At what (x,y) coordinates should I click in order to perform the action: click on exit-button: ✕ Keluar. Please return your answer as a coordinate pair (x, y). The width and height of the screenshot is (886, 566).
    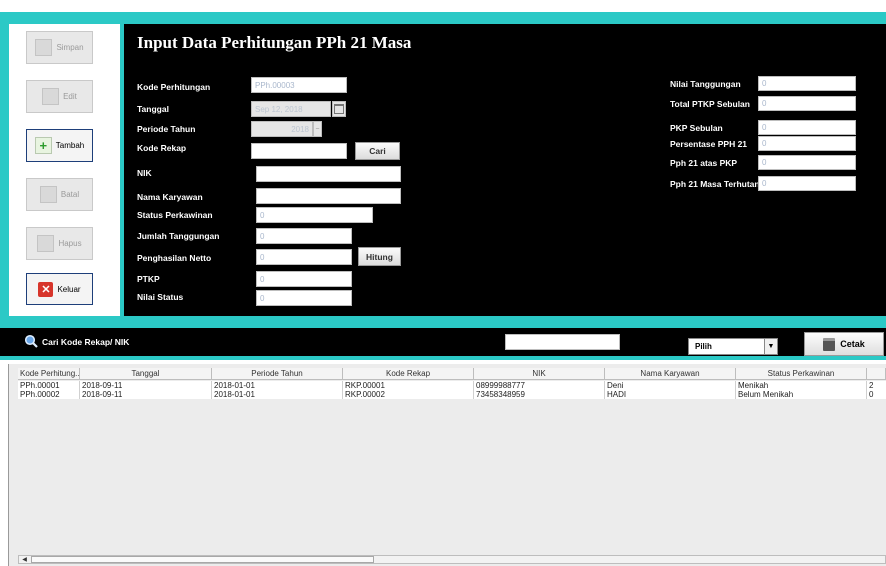
    Looking at the image, I should click on (59, 289).